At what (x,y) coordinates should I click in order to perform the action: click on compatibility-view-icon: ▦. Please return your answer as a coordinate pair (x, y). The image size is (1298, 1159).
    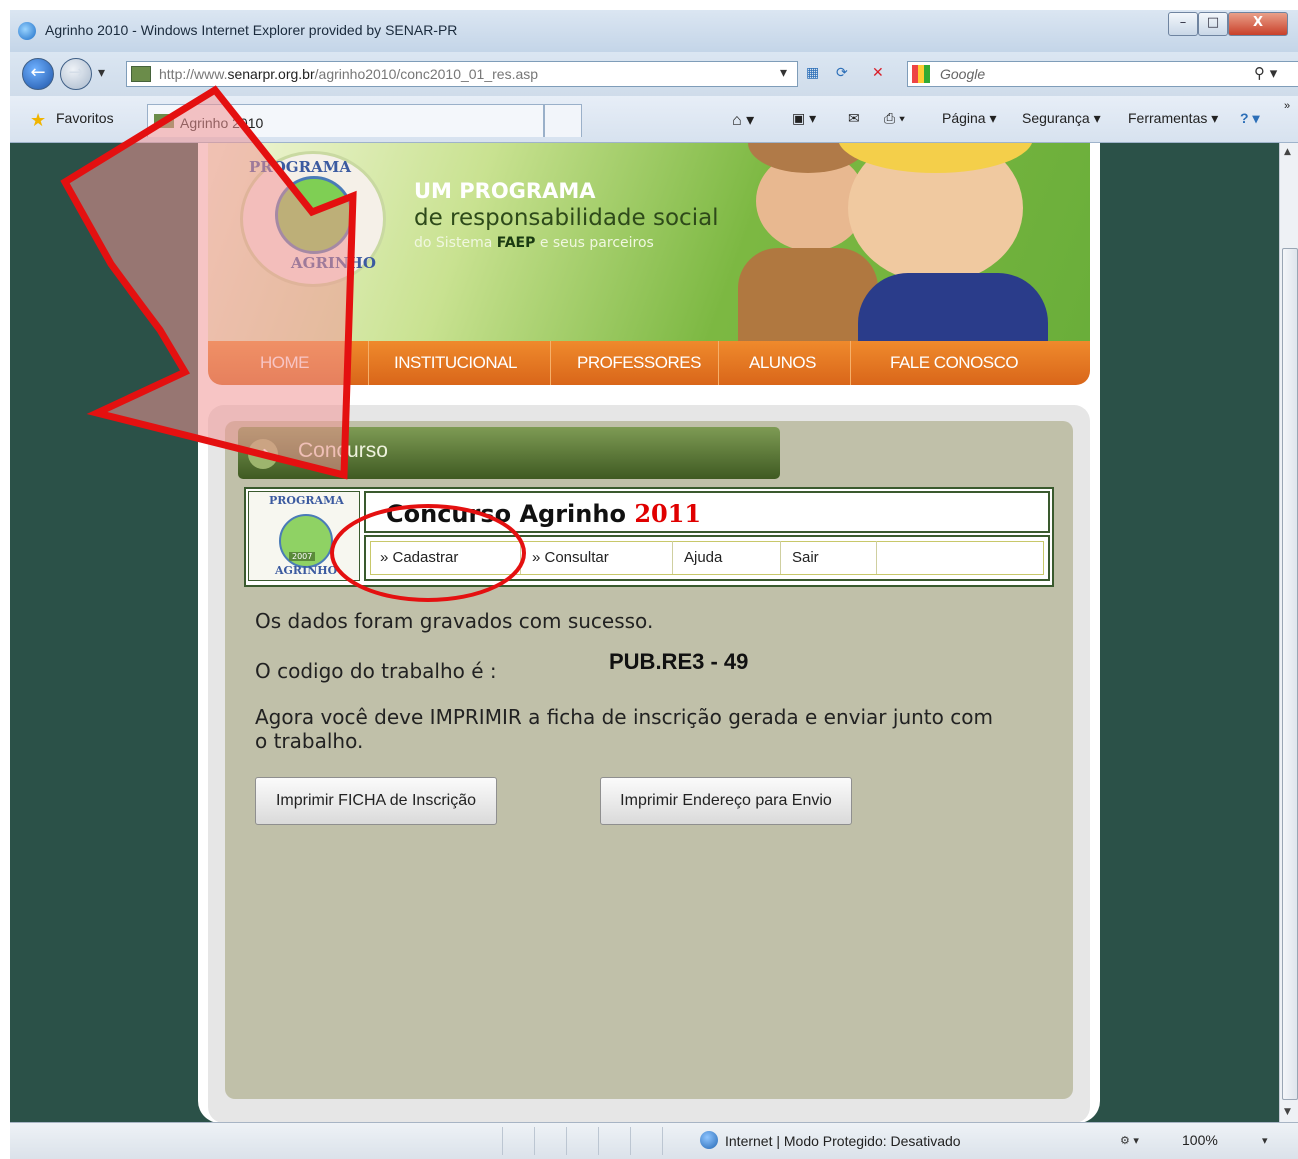
    Looking at the image, I should click on (812, 73).